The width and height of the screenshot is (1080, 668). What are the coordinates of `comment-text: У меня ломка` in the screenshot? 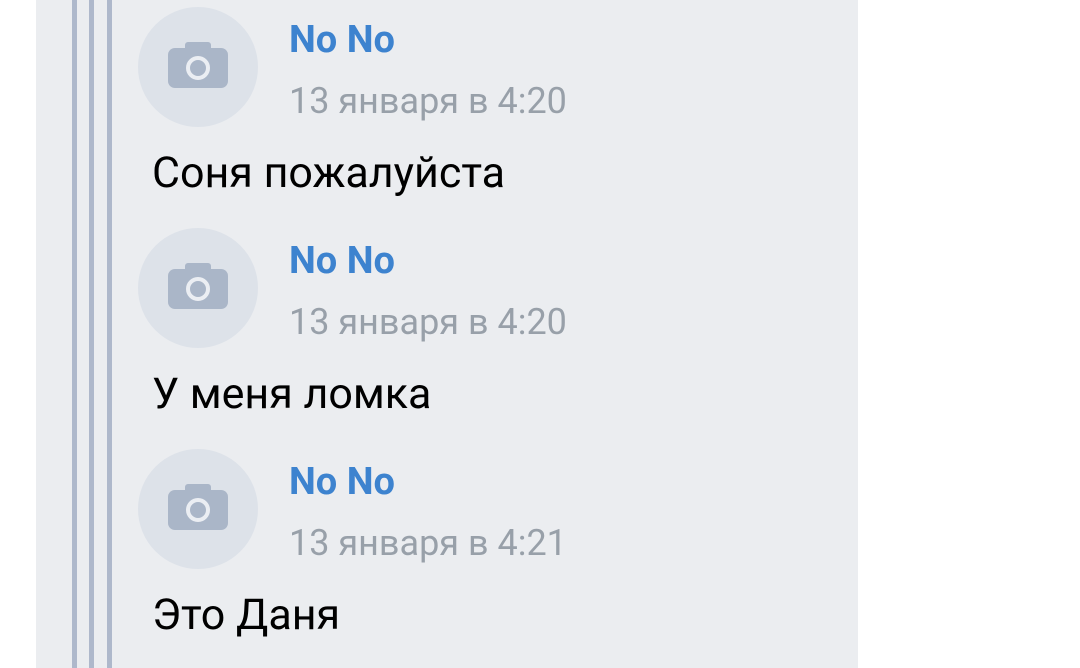 It's located at (292, 394).